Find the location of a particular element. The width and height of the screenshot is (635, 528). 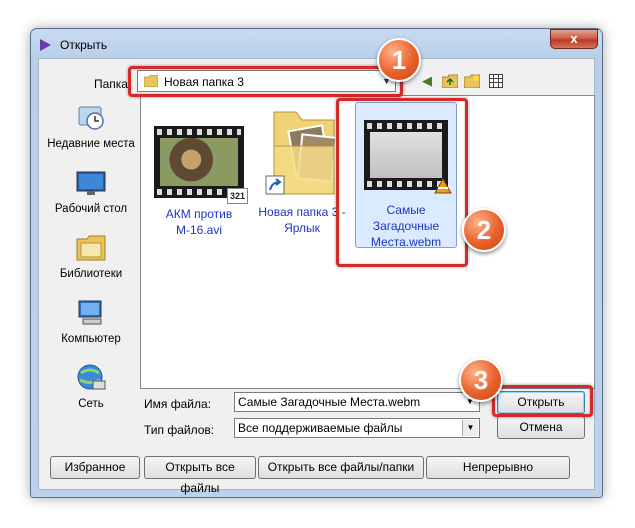

place-recent: Недавние места is located at coordinates (91, 127).